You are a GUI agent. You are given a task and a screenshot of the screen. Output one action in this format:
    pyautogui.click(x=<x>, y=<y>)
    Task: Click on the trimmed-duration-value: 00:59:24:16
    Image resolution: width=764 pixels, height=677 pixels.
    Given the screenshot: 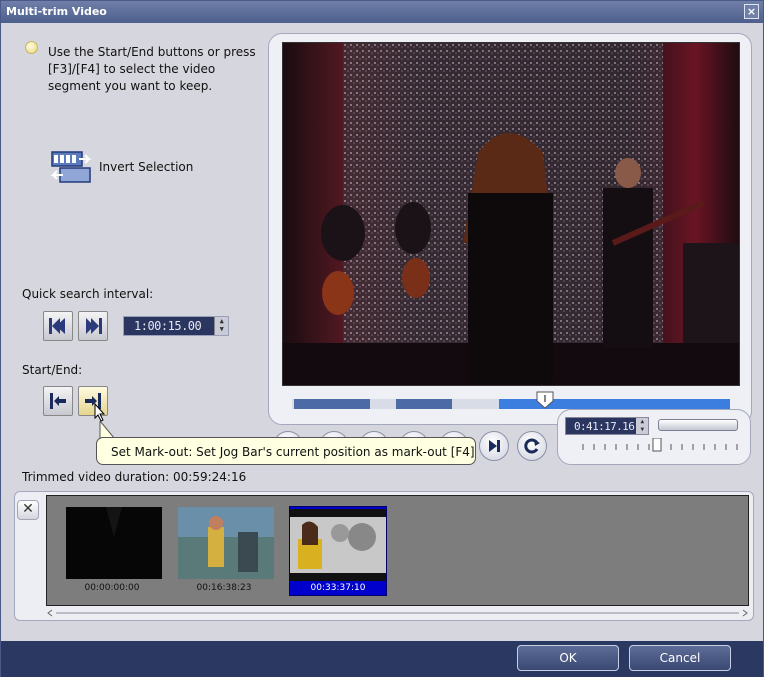 What is the action you would take?
    pyautogui.click(x=210, y=477)
    